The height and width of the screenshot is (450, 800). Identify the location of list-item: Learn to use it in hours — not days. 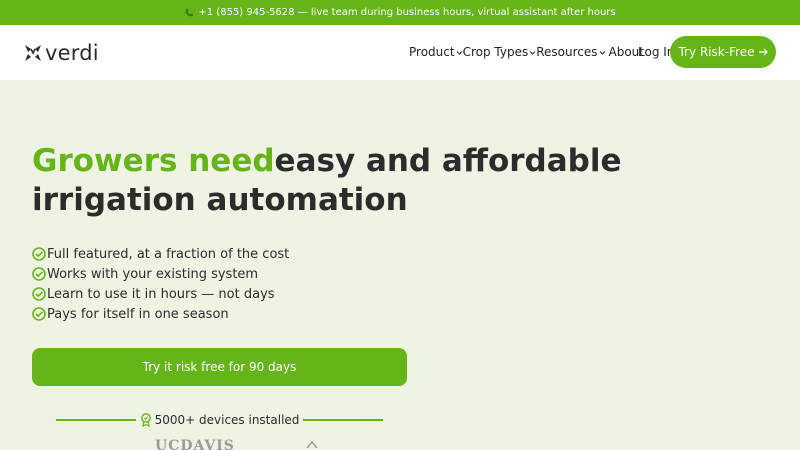
(160, 294).